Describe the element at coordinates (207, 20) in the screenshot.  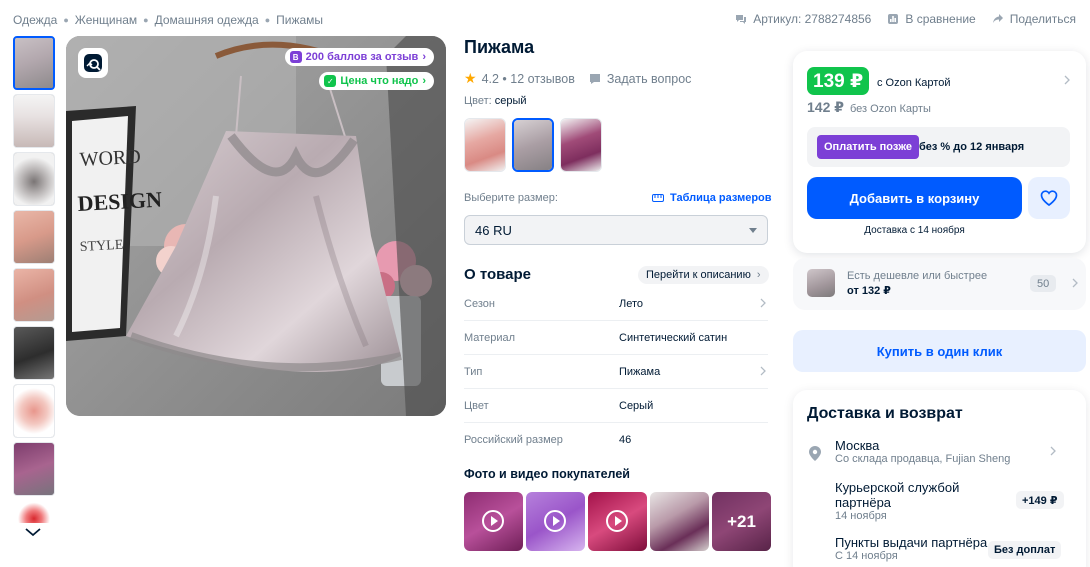
I see `breadcrumb-item: Домашняя одежда` at that location.